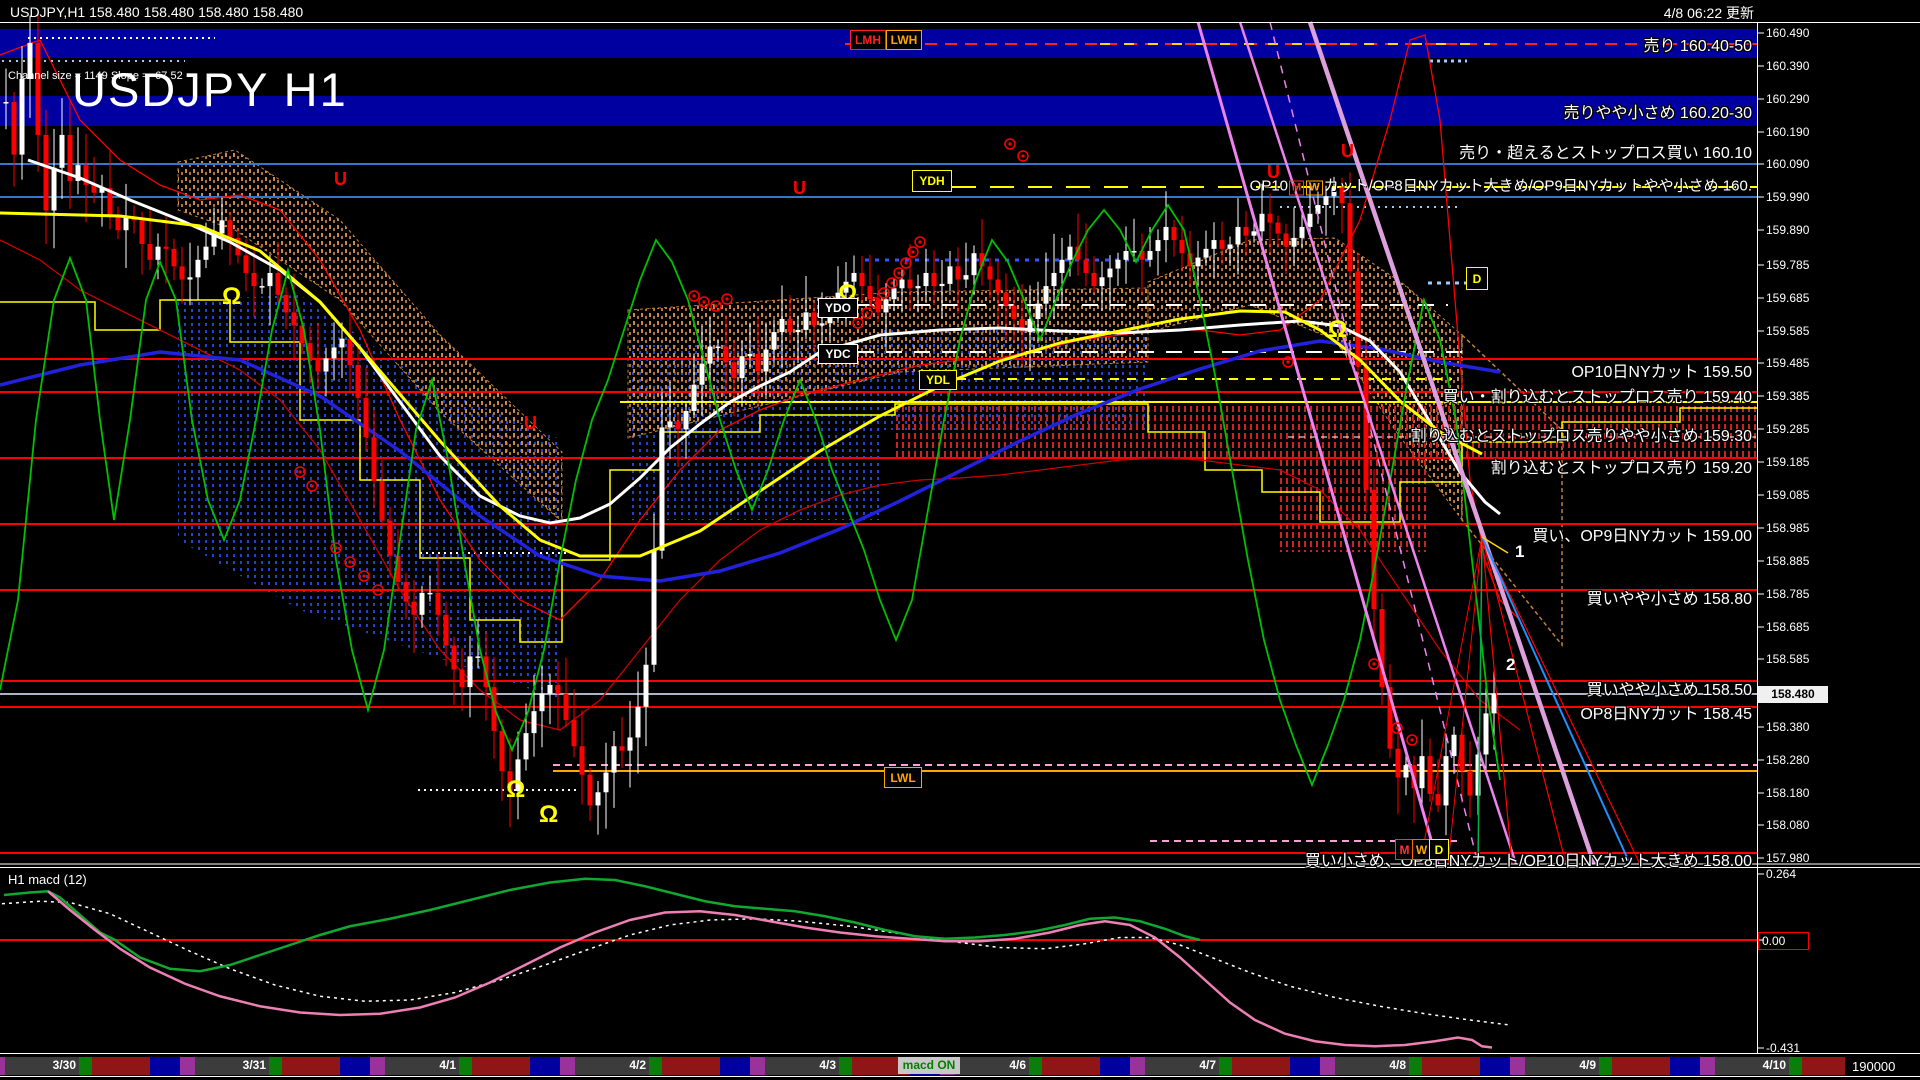 This screenshot has height=1080, width=1920. Describe the element at coordinates (1207, 1065) in the screenshot. I see `date-label: 4/7` at that location.